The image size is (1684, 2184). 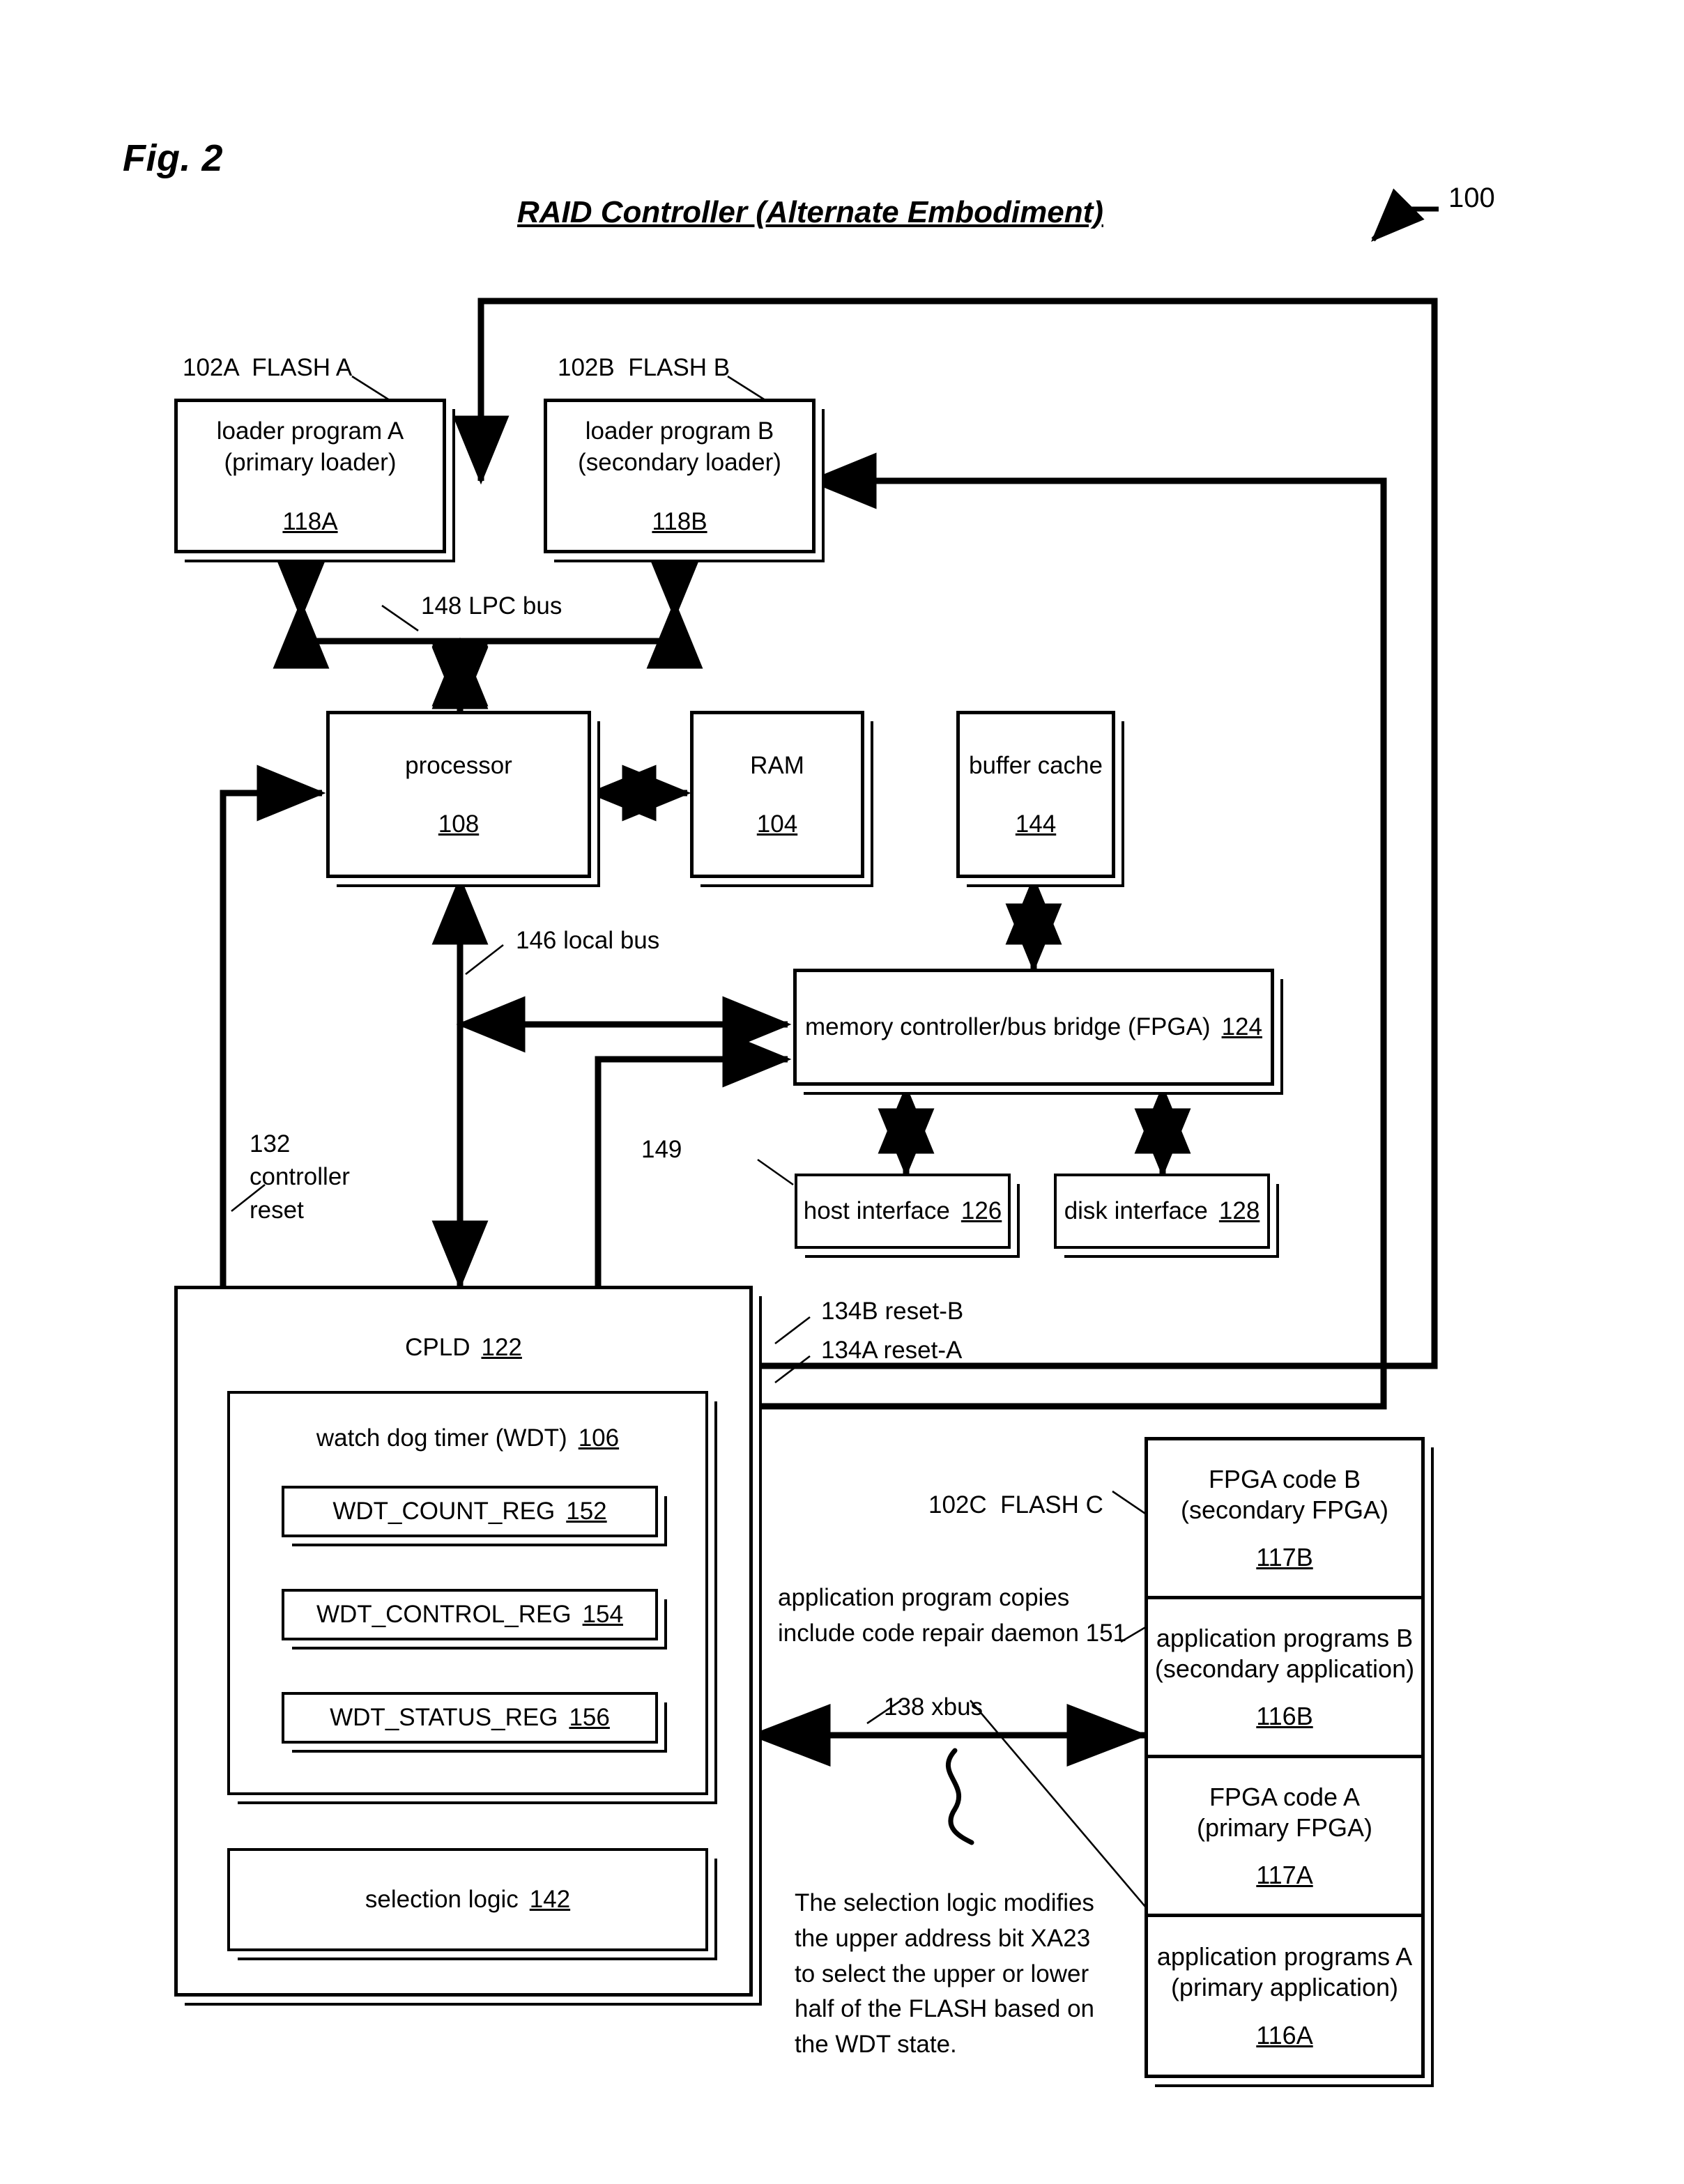 I want to click on memory-controller-title: memory controller/bus bridge (FPGA), so click(x=1008, y=1026).